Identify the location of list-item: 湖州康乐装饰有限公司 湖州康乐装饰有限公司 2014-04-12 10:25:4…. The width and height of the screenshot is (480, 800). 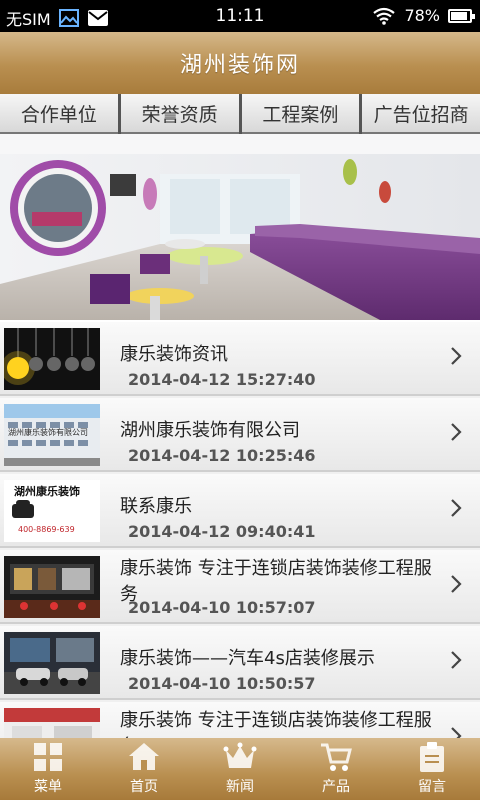
(240, 435).